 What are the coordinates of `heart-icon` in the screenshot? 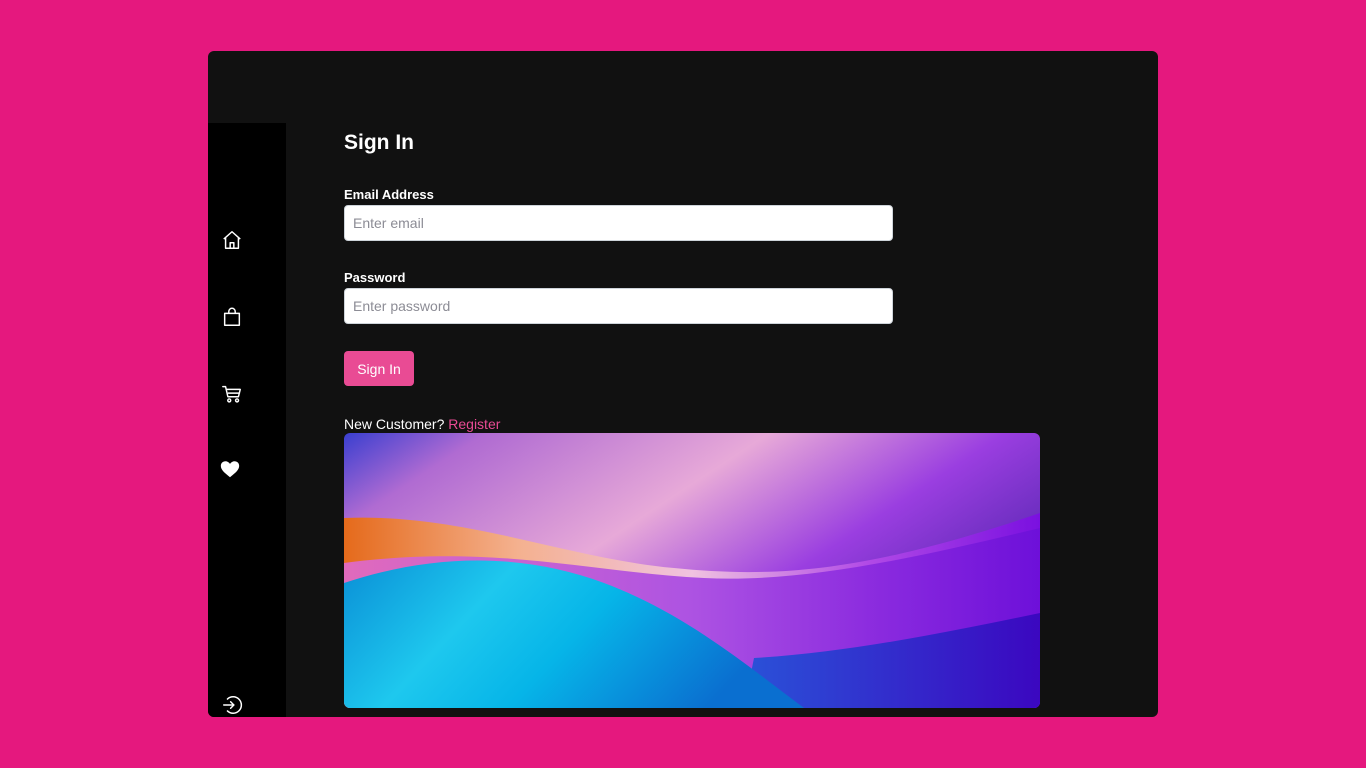 It's located at (230, 469).